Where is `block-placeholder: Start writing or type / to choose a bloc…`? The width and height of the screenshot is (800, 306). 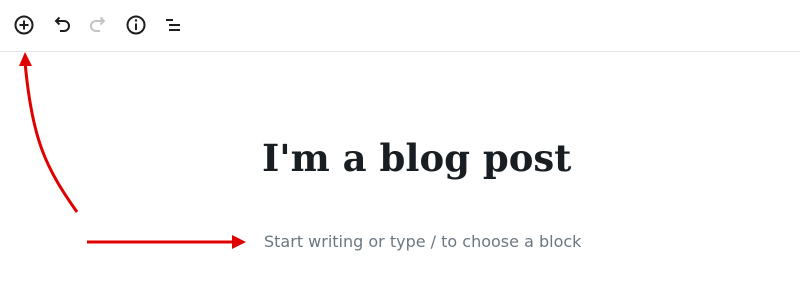 block-placeholder: Start writing or type / to choose a bloc… is located at coordinates (422, 242).